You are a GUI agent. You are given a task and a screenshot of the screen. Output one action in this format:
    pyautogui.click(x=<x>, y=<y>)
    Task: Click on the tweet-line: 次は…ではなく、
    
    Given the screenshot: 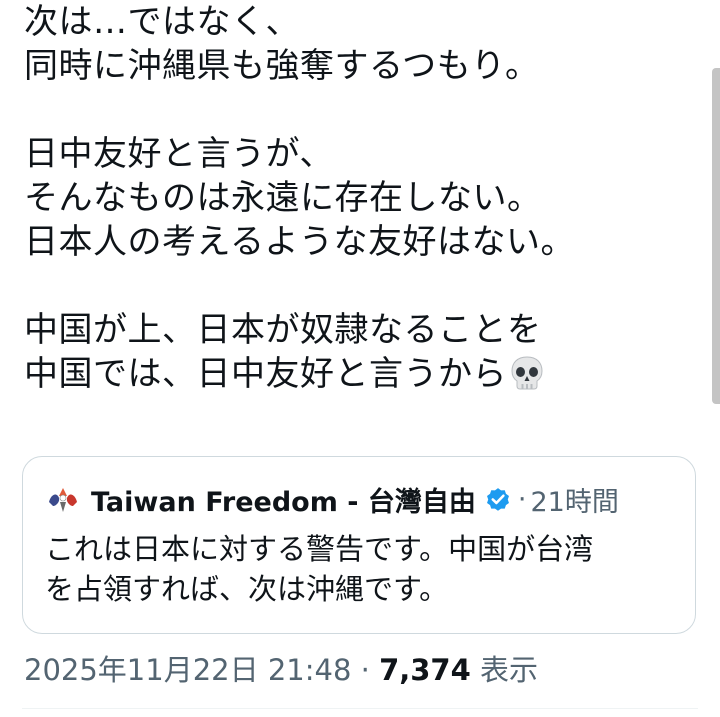 What is the action you would take?
    pyautogui.click(x=162, y=22)
    